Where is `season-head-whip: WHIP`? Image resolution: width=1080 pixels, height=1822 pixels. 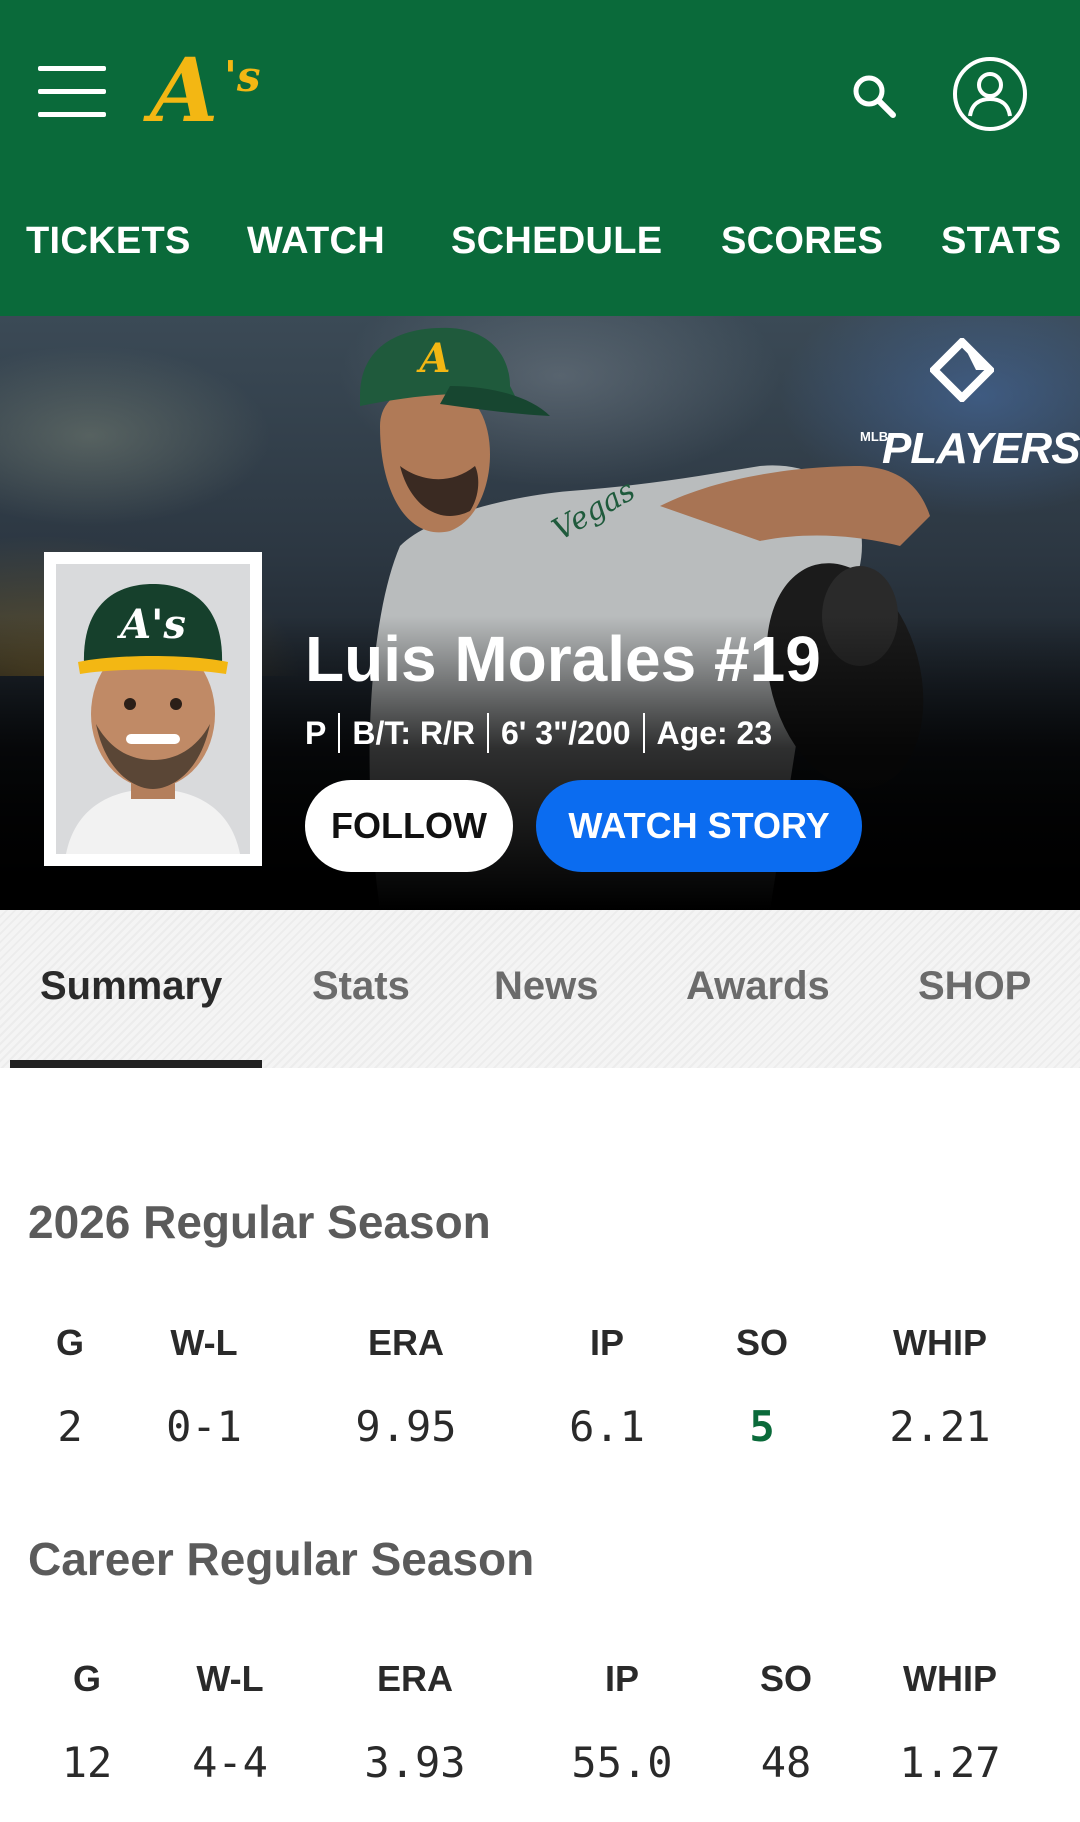 season-head-whip: WHIP is located at coordinates (940, 1342).